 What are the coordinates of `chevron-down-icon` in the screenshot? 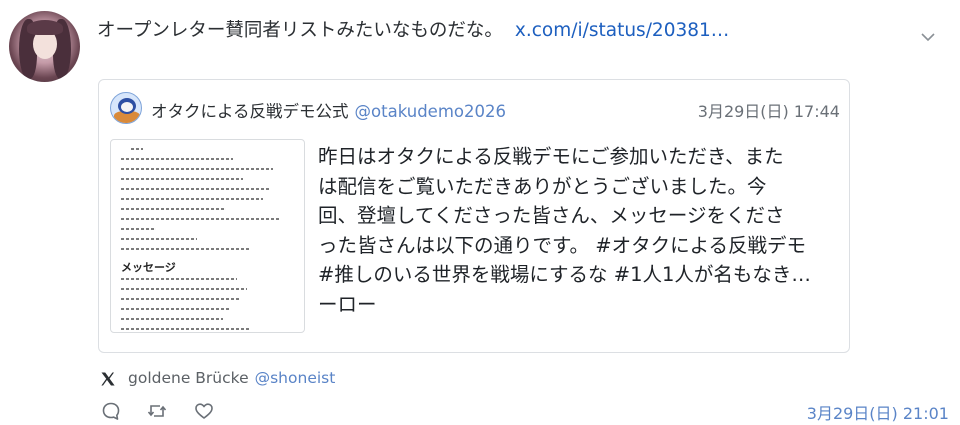 It's located at (928, 37).